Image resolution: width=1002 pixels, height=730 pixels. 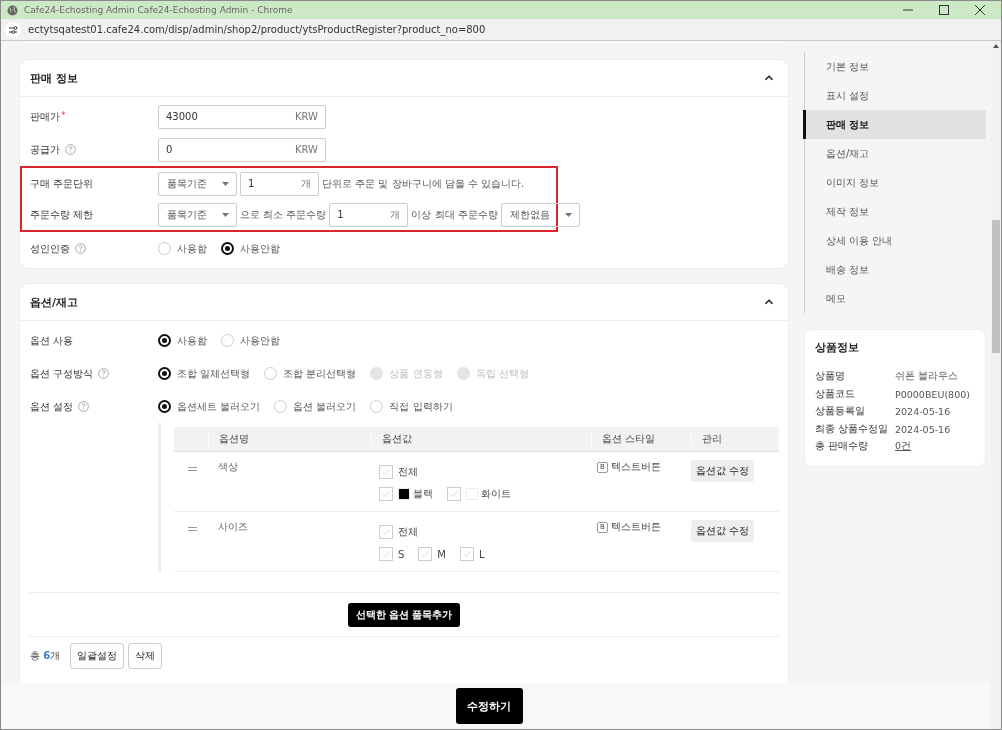 I want to click on card-title: 상품정보, so click(x=837, y=347).